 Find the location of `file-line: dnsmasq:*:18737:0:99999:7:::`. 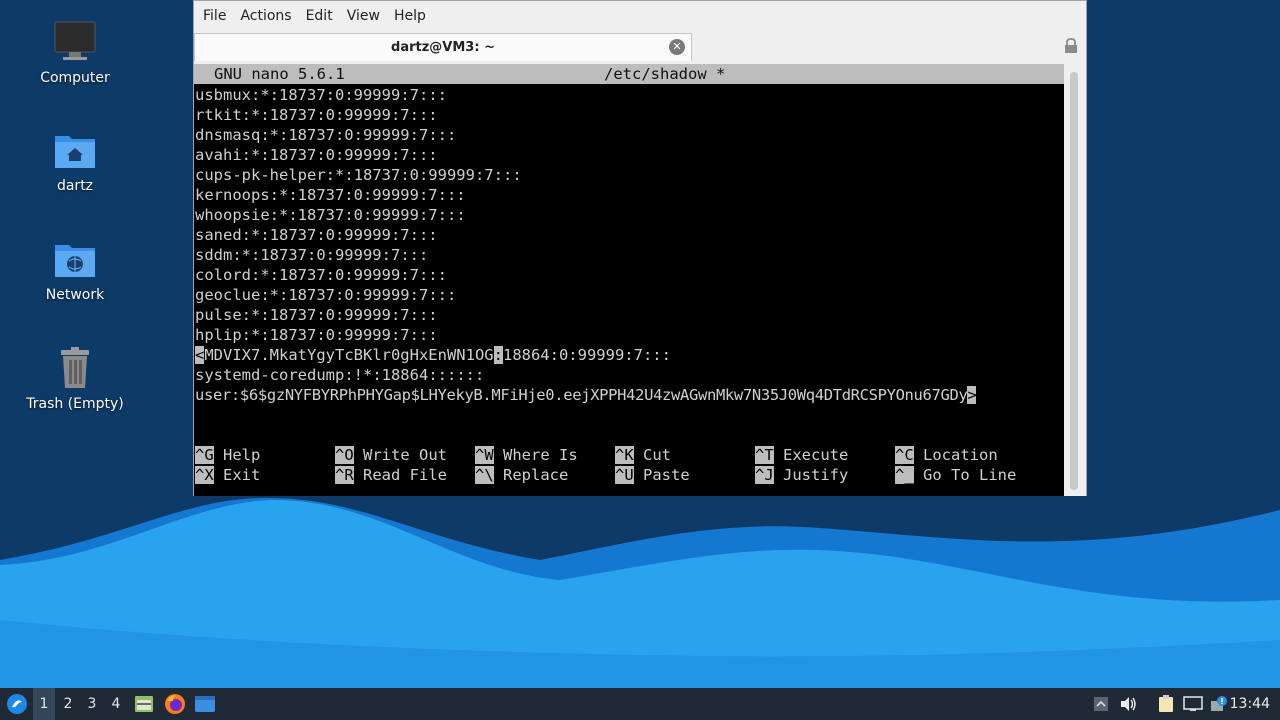

file-line: dnsmasq:*:18737:0:99999:7::: is located at coordinates (326, 135).